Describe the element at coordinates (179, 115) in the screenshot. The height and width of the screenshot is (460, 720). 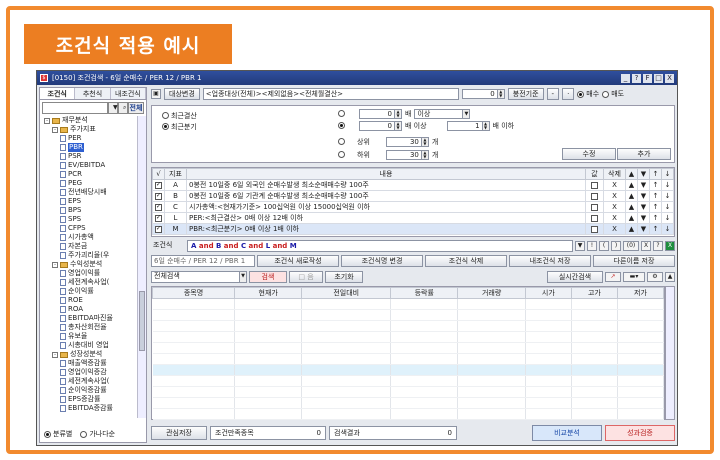
I see `period-recent: 최근결산` at that location.